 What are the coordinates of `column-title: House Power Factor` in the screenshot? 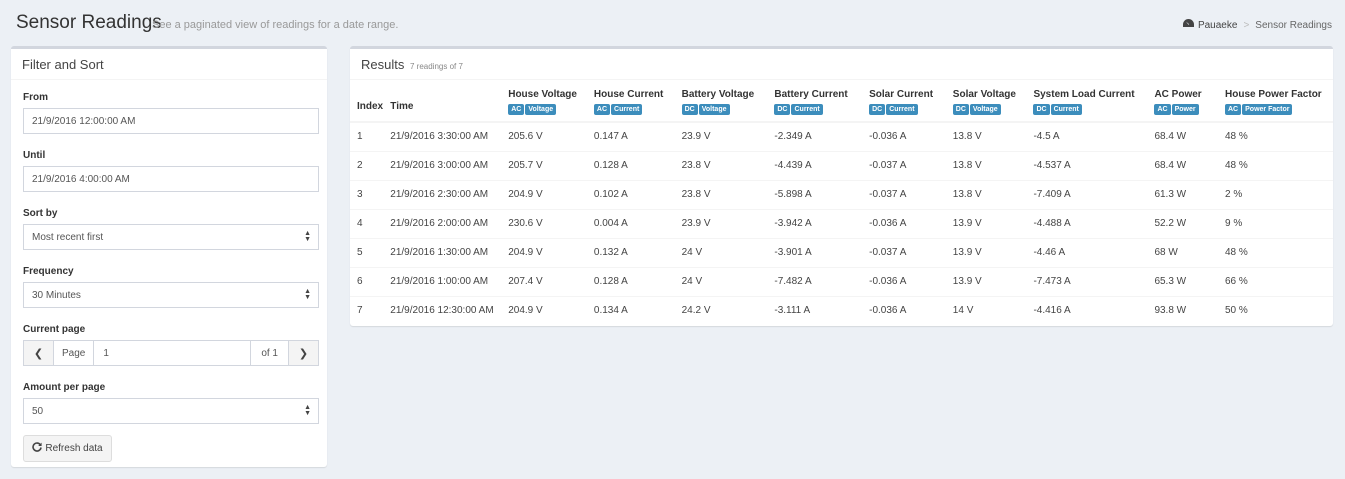 It's located at (1273, 94).